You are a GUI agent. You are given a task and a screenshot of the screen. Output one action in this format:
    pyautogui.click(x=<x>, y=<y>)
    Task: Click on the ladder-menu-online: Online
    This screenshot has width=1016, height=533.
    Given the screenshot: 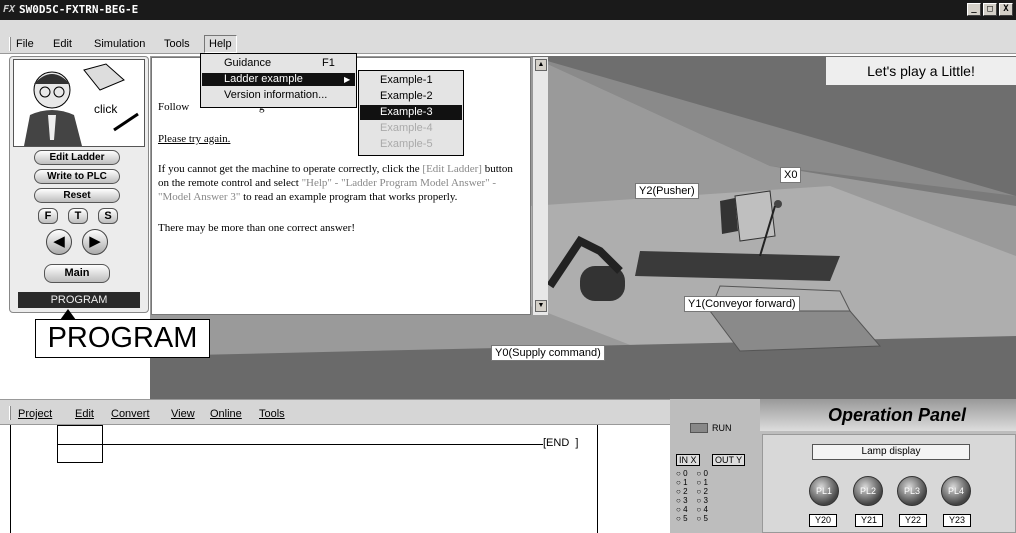 What is the action you would take?
    pyautogui.click(x=226, y=414)
    